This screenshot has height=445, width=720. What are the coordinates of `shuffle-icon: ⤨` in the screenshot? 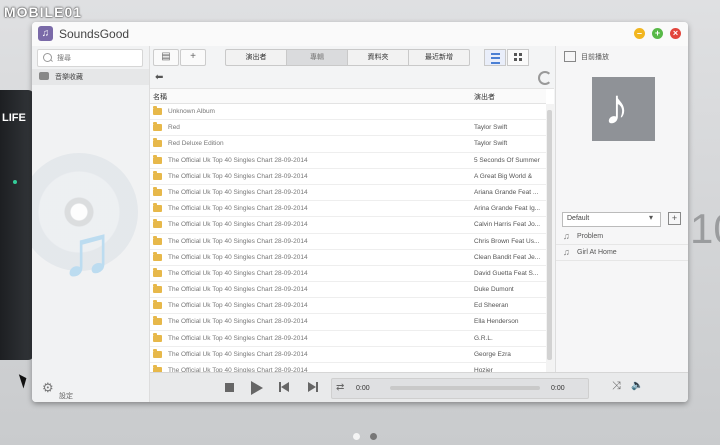 It's located at (616, 386).